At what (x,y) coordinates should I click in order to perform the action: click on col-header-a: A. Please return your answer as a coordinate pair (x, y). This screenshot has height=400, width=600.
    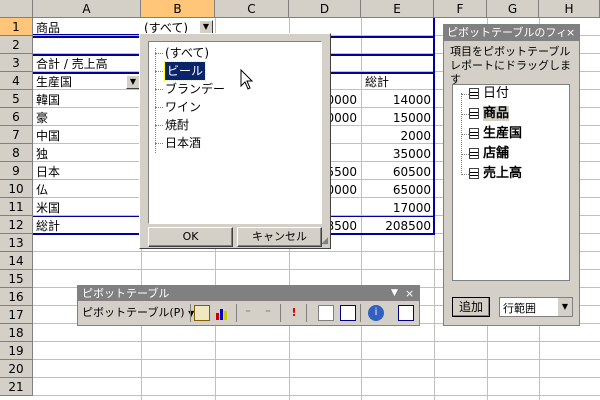
    Looking at the image, I should click on (87, 9).